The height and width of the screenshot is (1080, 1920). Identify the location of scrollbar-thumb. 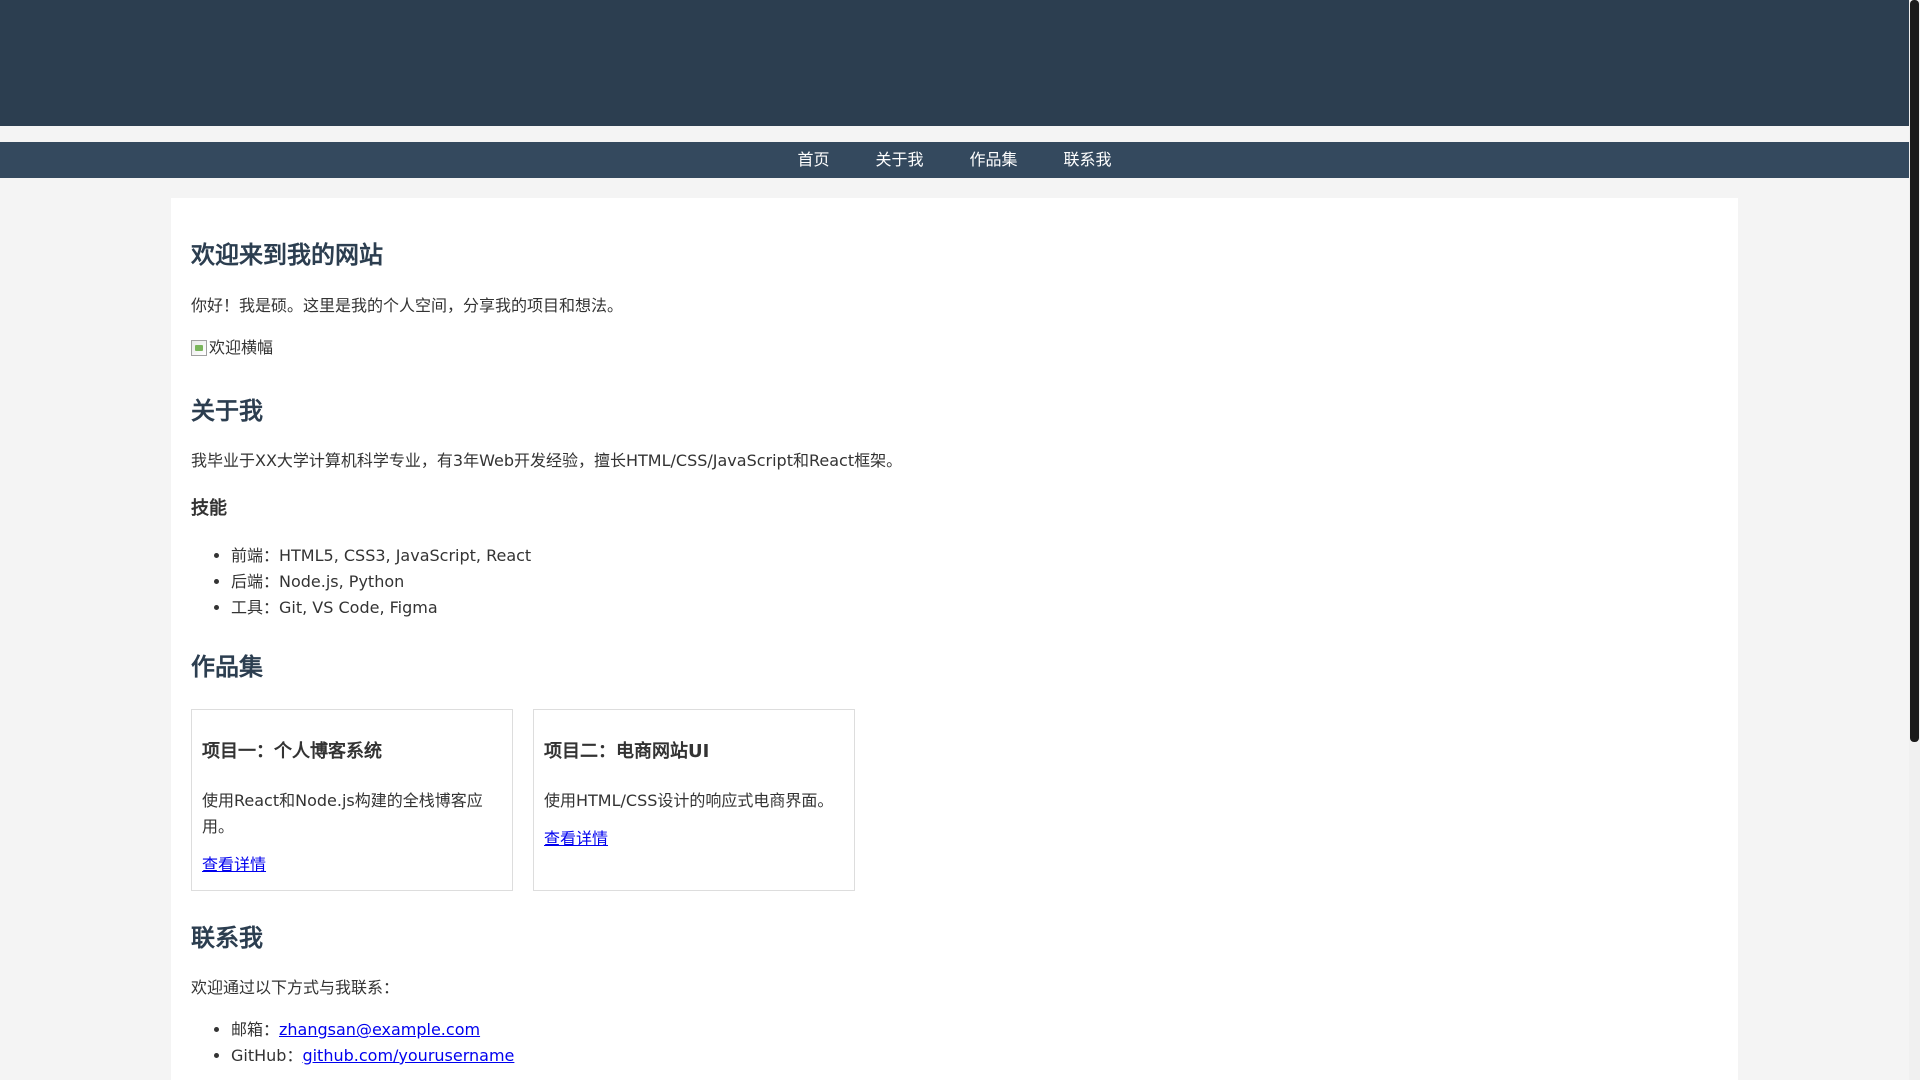
(1914, 371).